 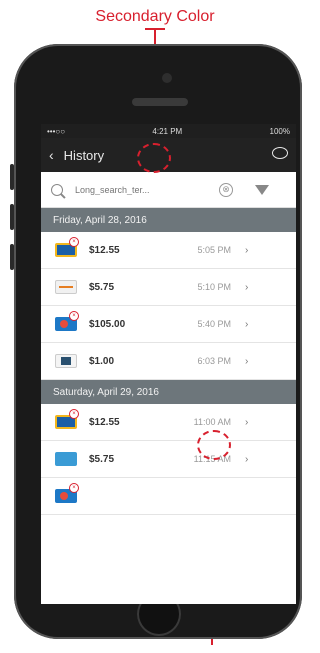 What do you see at coordinates (168, 324) in the screenshot?
I see `transaction-row: × $105.00 5:40 PM ›` at bounding box center [168, 324].